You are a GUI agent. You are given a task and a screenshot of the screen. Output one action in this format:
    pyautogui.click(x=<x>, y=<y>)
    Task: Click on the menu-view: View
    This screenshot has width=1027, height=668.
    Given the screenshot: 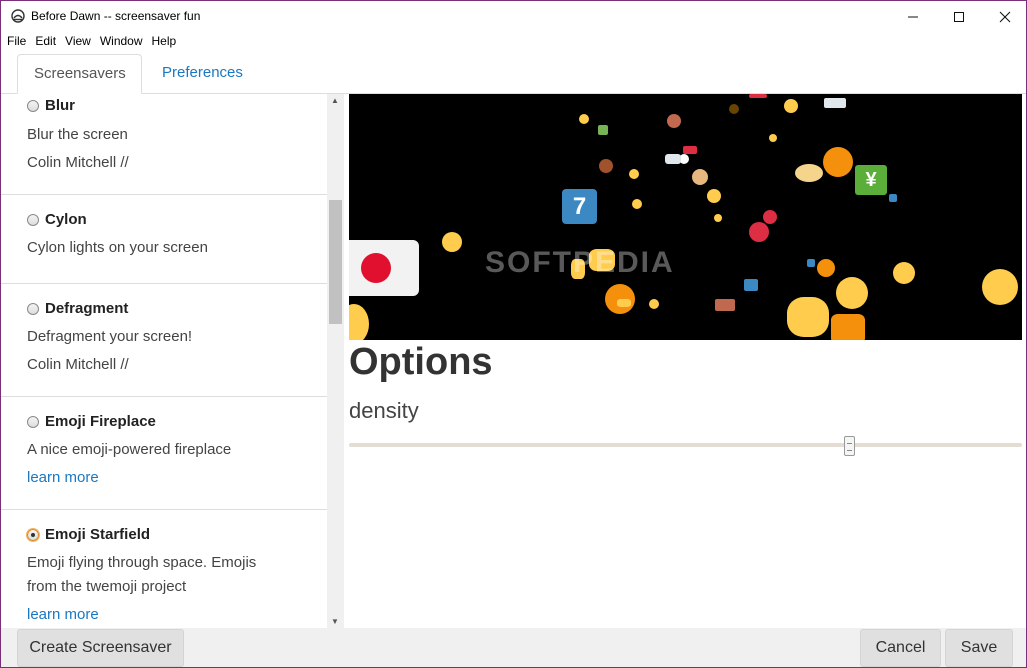 What is the action you would take?
    pyautogui.click(x=75, y=42)
    